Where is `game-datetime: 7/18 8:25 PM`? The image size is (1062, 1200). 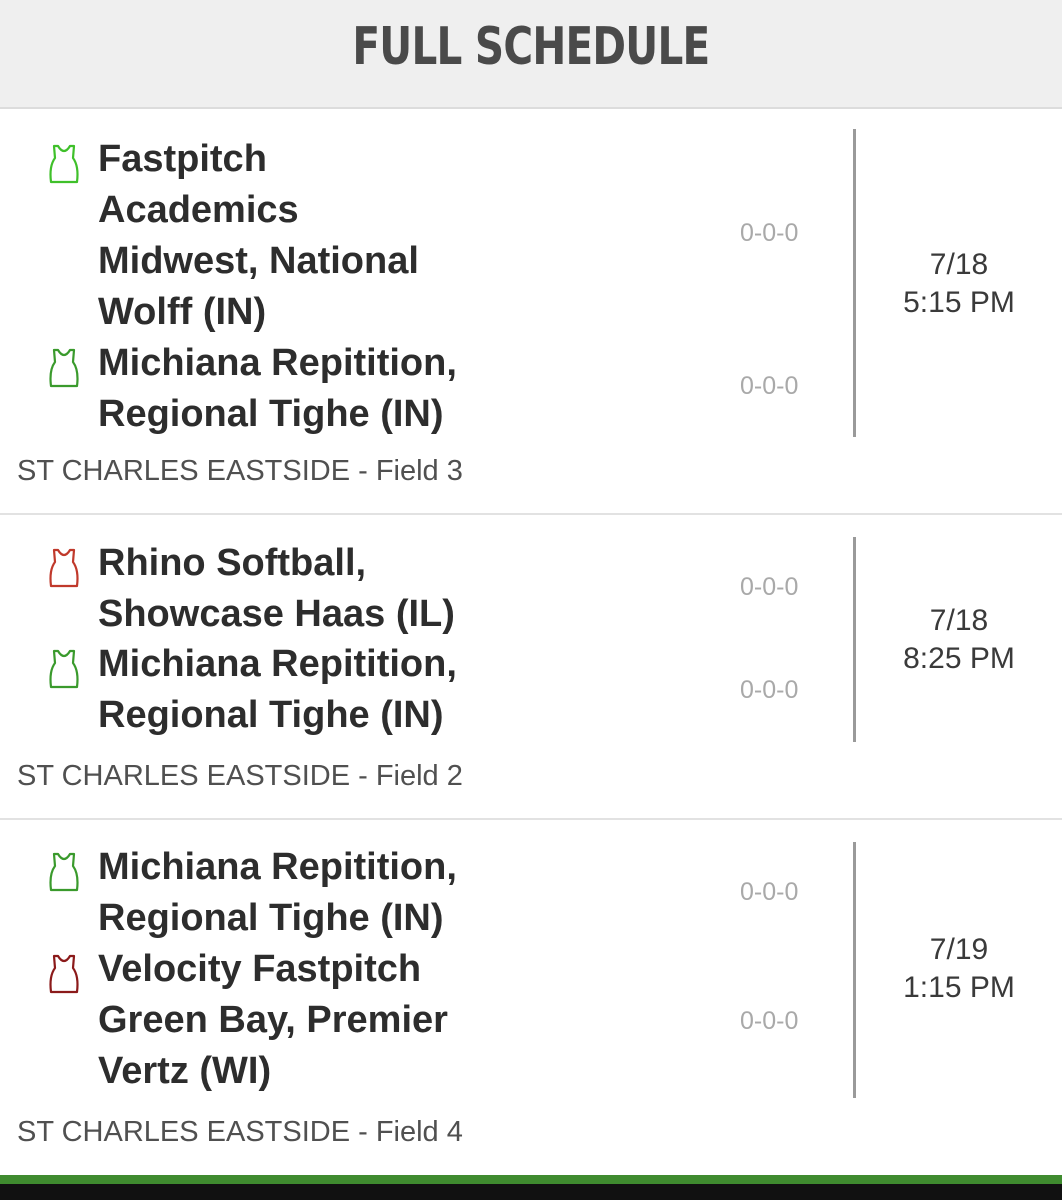 game-datetime: 7/18 8:25 PM is located at coordinates (959, 640).